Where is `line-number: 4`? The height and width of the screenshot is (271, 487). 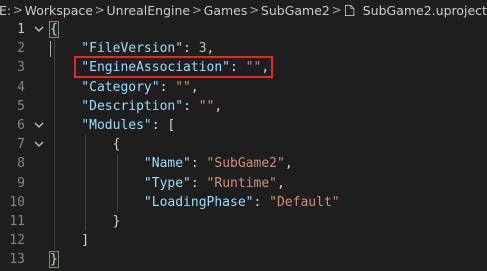
line-number: 4 is located at coordinates (21, 87).